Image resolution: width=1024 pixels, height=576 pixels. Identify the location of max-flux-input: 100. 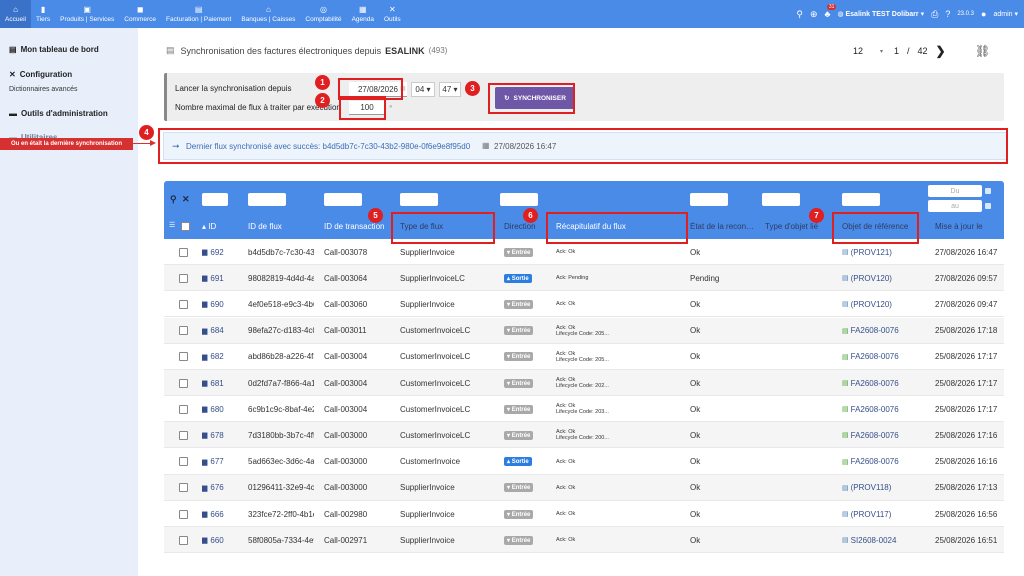
(367, 108).